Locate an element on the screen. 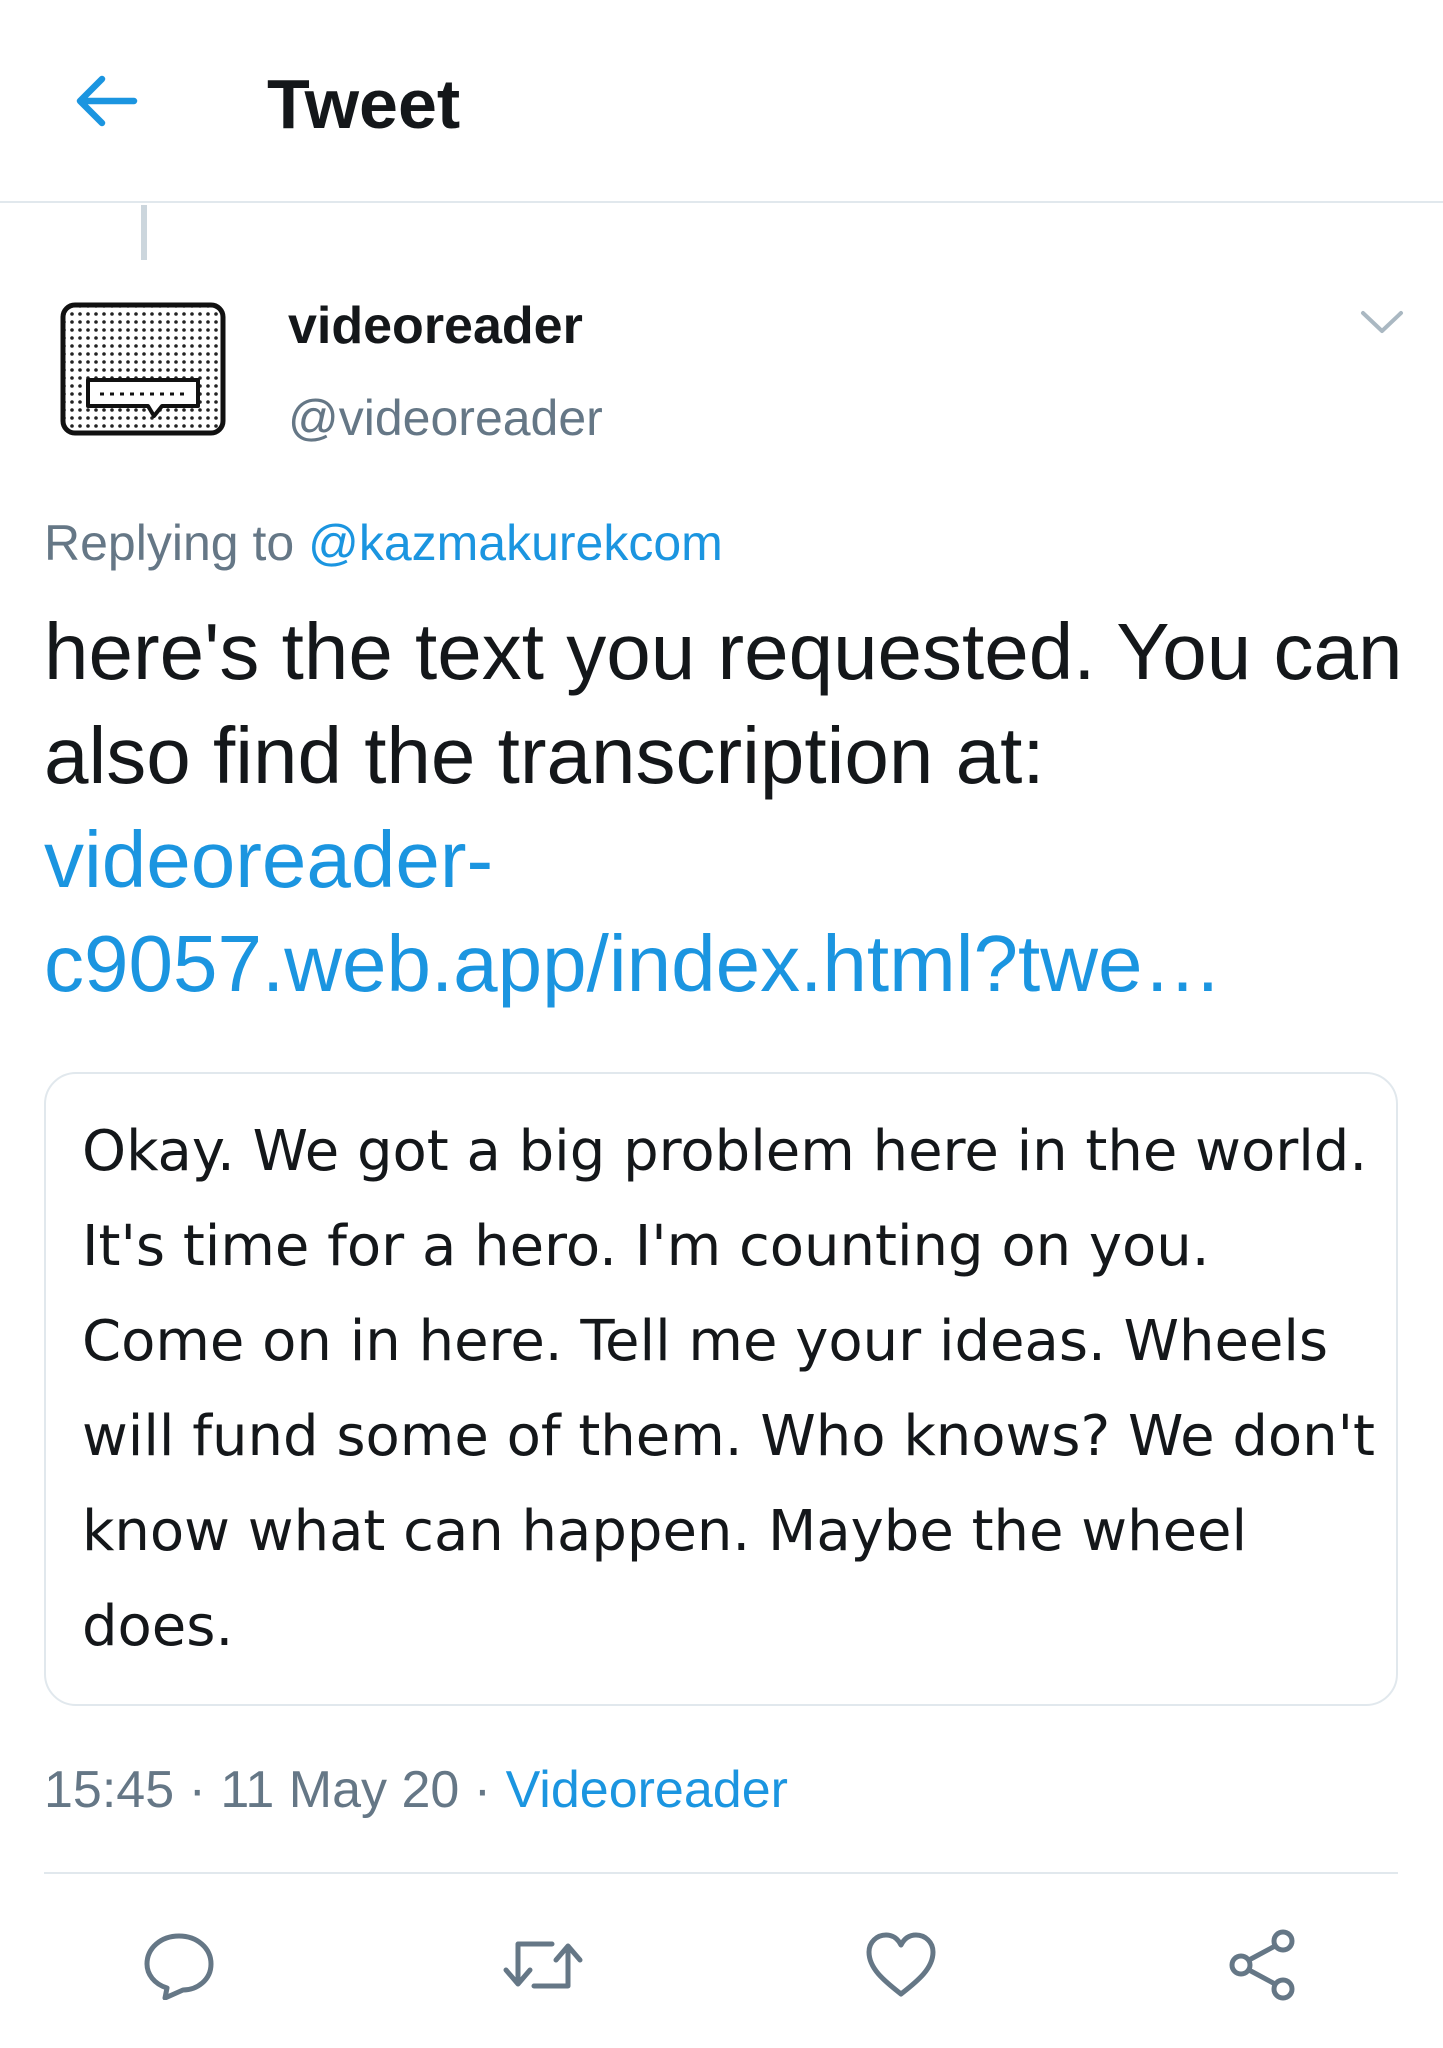 Image resolution: width=1443 pixels, height=2048 pixels. reply-icon is located at coordinates (179, 1966).